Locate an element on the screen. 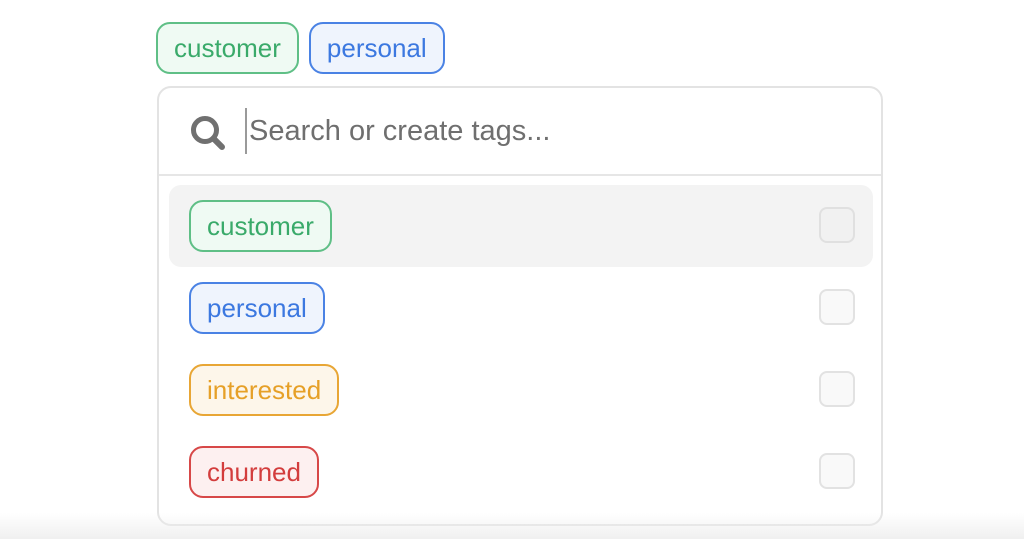 Image resolution: width=1024 pixels, height=539 pixels. tag-option-interested: interested is located at coordinates (521, 390).